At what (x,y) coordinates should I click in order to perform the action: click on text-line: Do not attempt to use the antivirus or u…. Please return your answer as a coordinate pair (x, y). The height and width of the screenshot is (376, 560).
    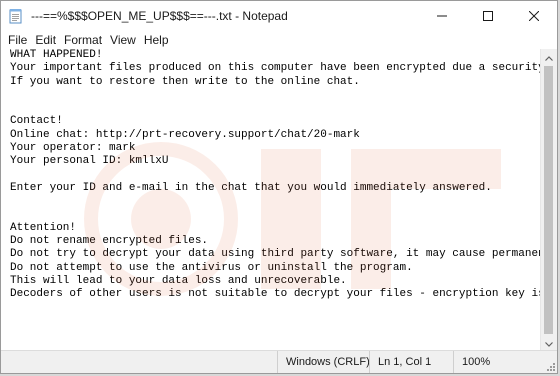
    Looking at the image, I should click on (211, 267).